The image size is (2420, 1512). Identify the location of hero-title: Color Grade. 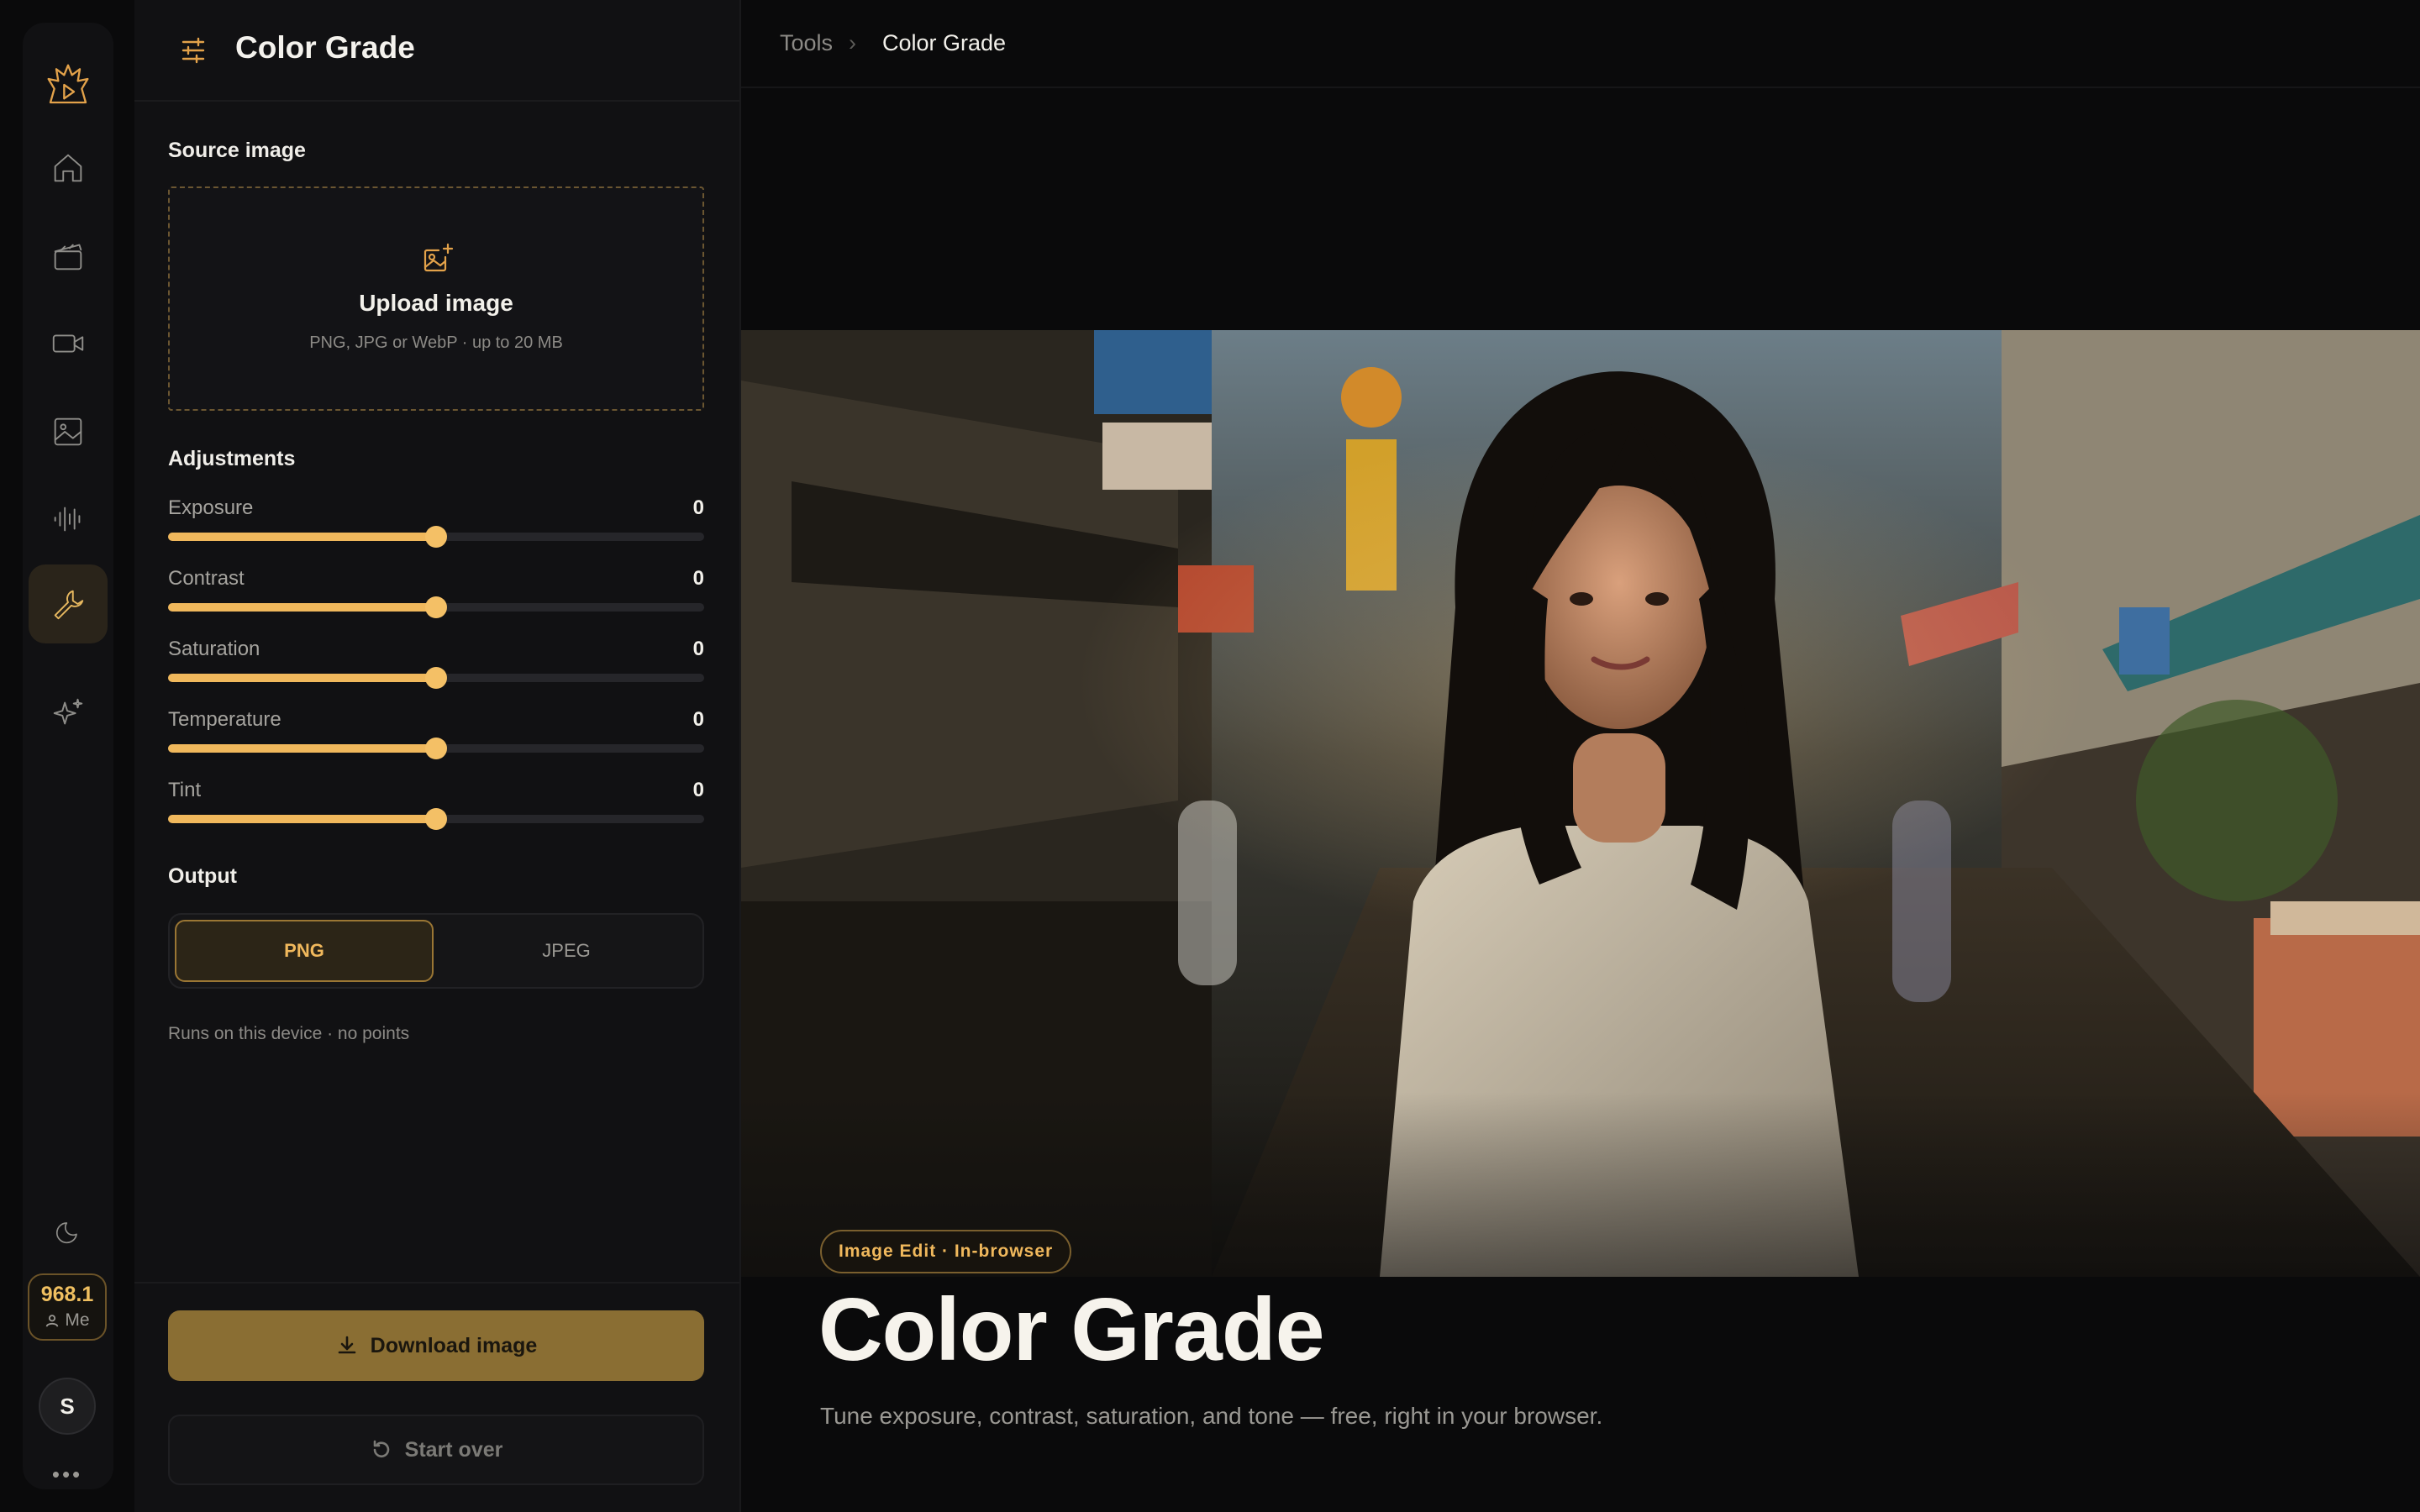
(1072, 1329).